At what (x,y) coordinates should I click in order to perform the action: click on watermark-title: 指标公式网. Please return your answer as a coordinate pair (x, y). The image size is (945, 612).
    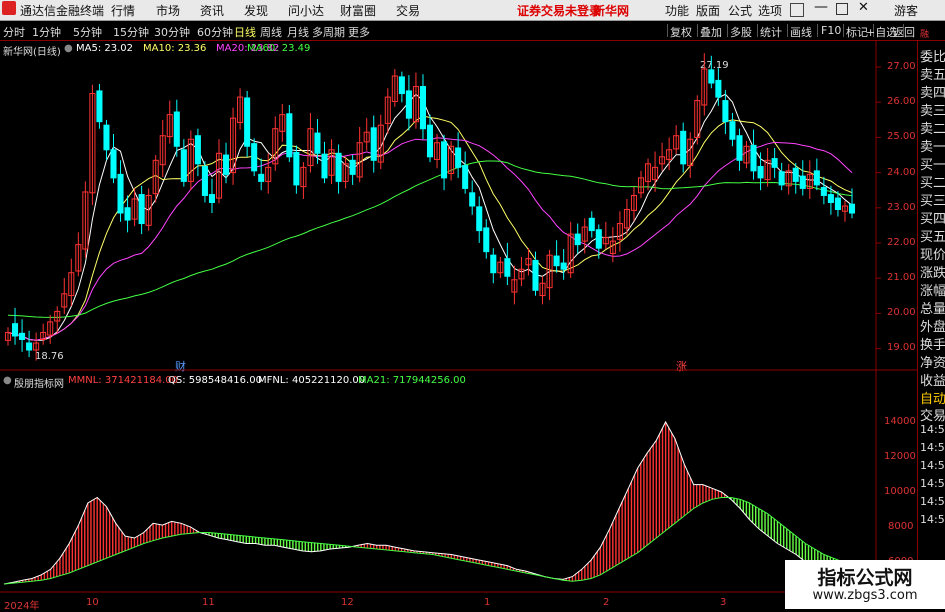
    Looking at the image, I should click on (865, 578).